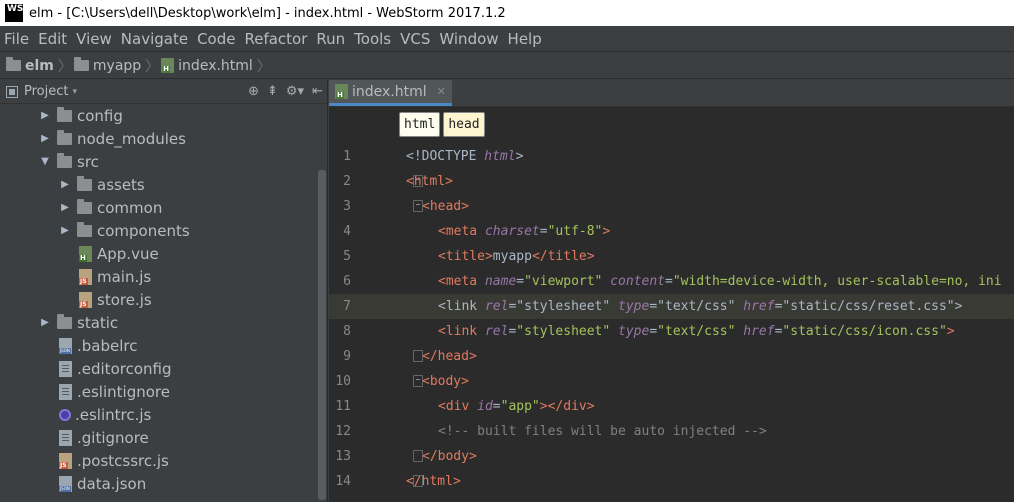 The width and height of the screenshot is (1014, 502). I want to click on dropdown-caret-icon: ▾, so click(74, 92).